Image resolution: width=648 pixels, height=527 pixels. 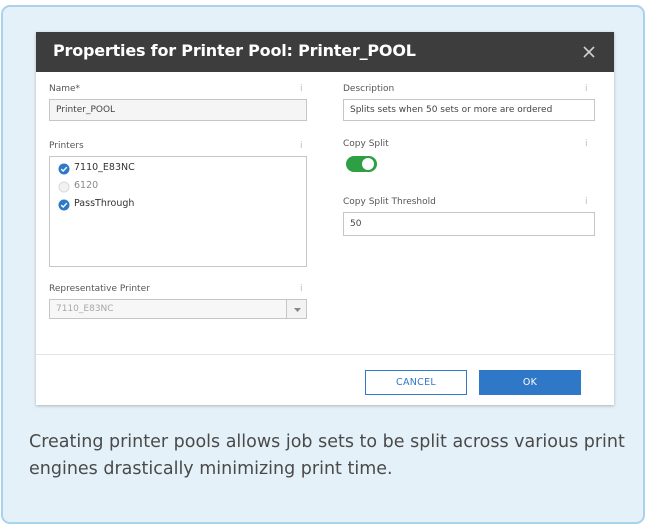 I want to click on copy-split-info-icon: i, so click(x=586, y=144).